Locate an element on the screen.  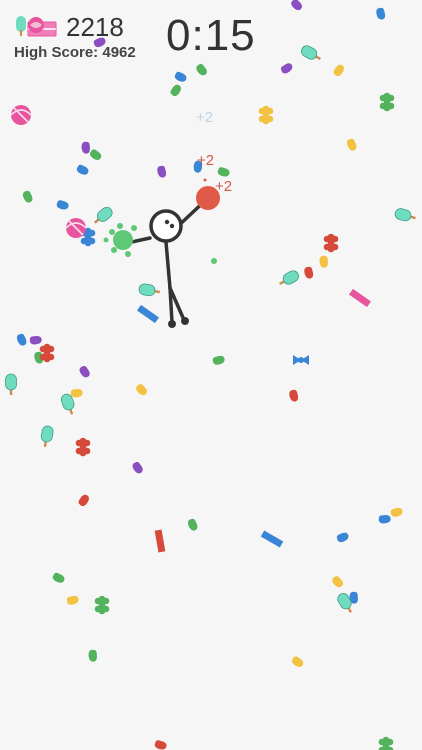
red-stick-candy is located at coordinates (160, 541).